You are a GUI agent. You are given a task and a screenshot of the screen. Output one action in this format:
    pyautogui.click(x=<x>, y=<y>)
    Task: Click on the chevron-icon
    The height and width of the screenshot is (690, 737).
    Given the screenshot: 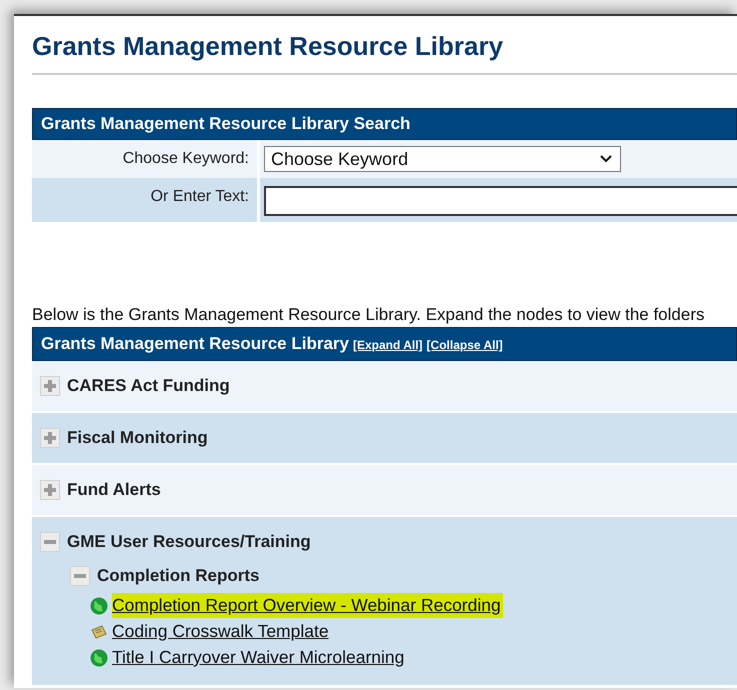 What is the action you would take?
    pyautogui.click(x=606, y=159)
    